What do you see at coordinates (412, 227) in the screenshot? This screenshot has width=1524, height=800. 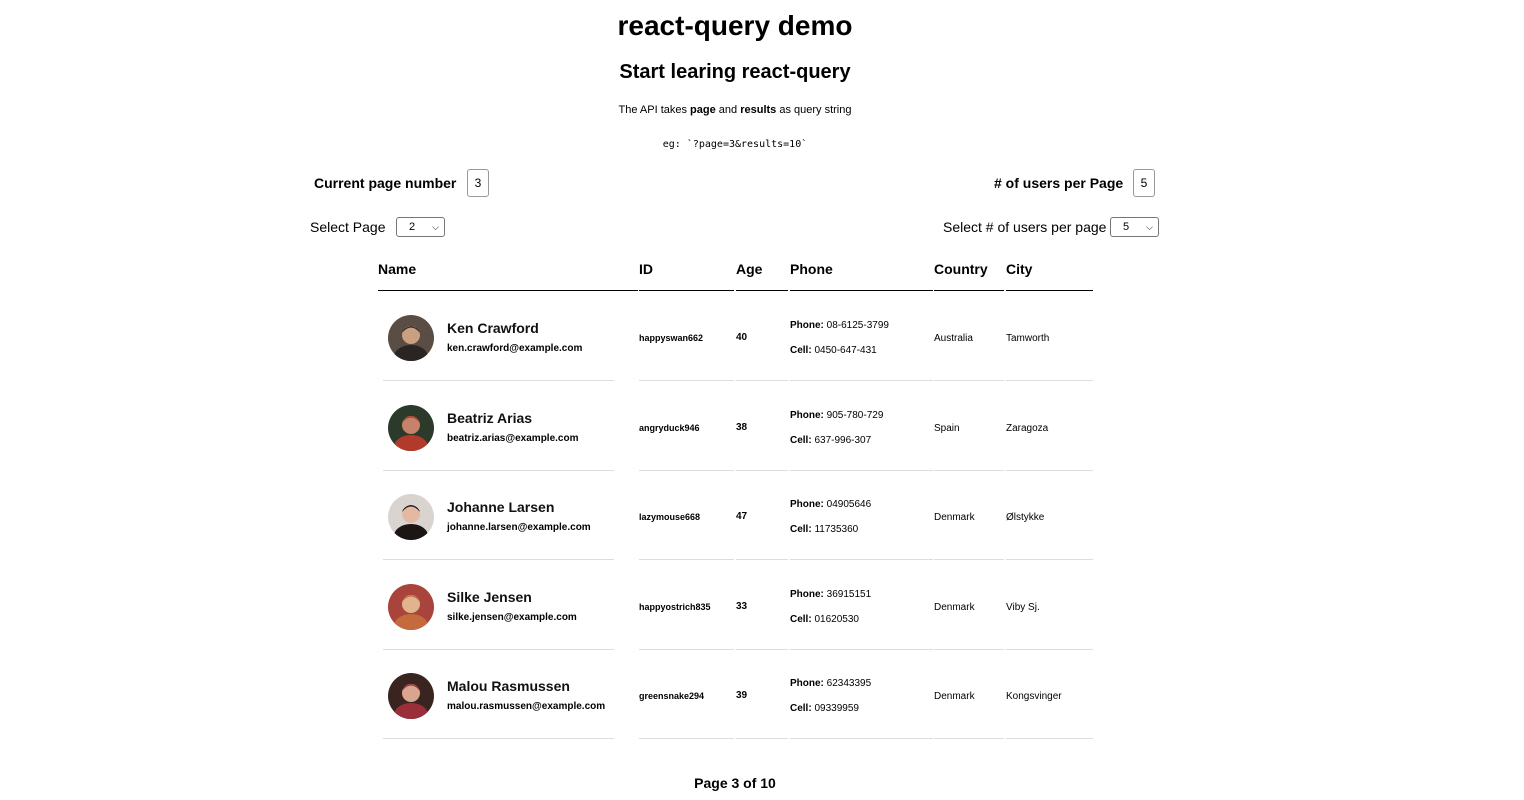 I see `select-page-value: 2` at bounding box center [412, 227].